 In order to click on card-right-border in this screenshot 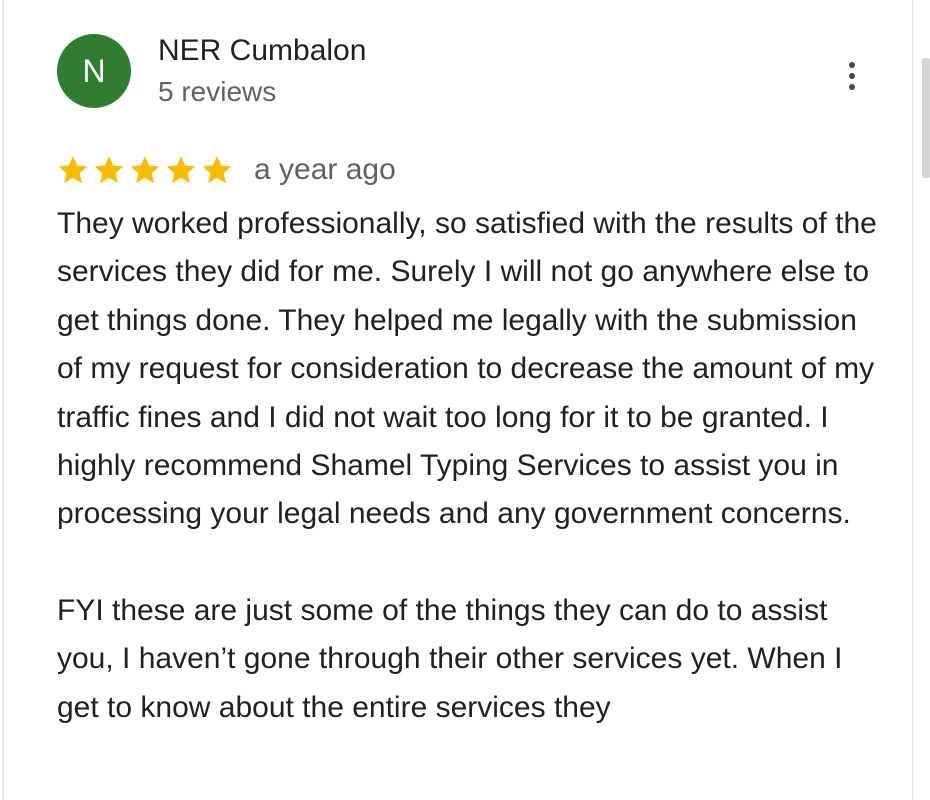, I will do `click(912, 400)`.